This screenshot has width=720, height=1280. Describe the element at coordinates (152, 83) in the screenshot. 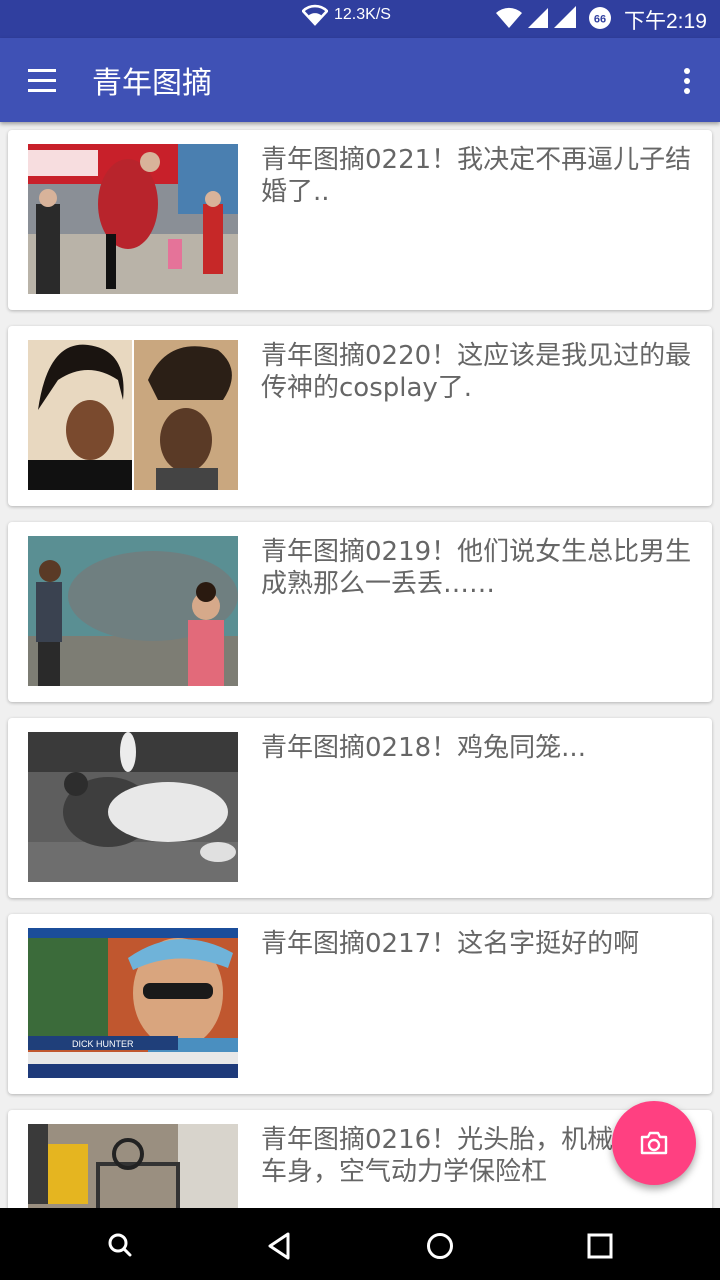

I see `app-title: 青年图摘` at that location.